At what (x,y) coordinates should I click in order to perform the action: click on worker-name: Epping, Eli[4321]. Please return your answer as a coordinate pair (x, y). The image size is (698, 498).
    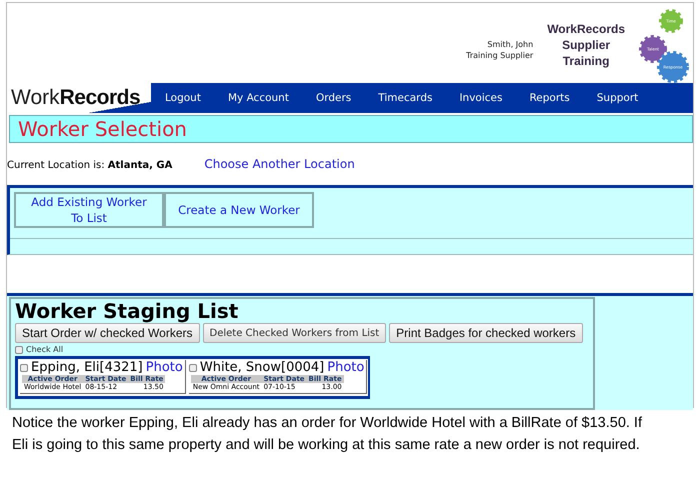
    Looking at the image, I should click on (87, 367).